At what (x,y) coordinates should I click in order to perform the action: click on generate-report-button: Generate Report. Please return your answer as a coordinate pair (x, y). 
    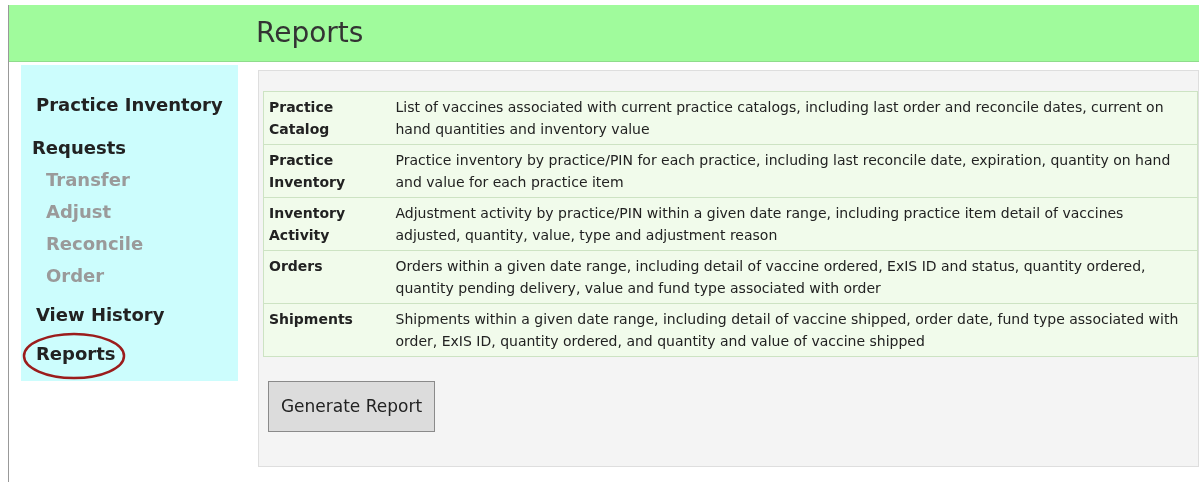
    Looking at the image, I should click on (351, 406).